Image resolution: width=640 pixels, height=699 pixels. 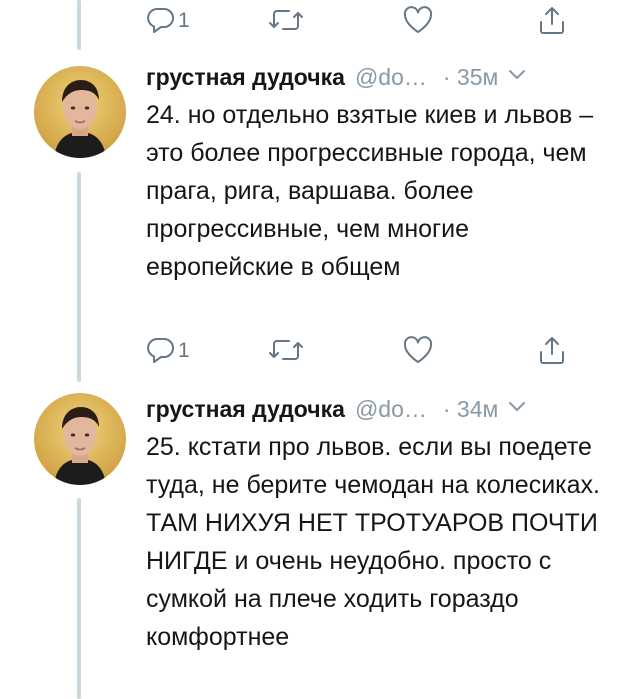 What do you see at coordinates (470, 409) in the screenshot?
I see `timestamp: · 34м` at bounding box center [470, 409].